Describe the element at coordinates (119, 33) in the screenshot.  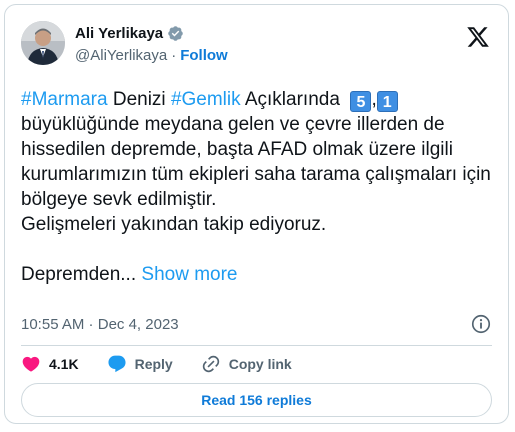
I see `author-name: Ali Yerlikaya` at that location.